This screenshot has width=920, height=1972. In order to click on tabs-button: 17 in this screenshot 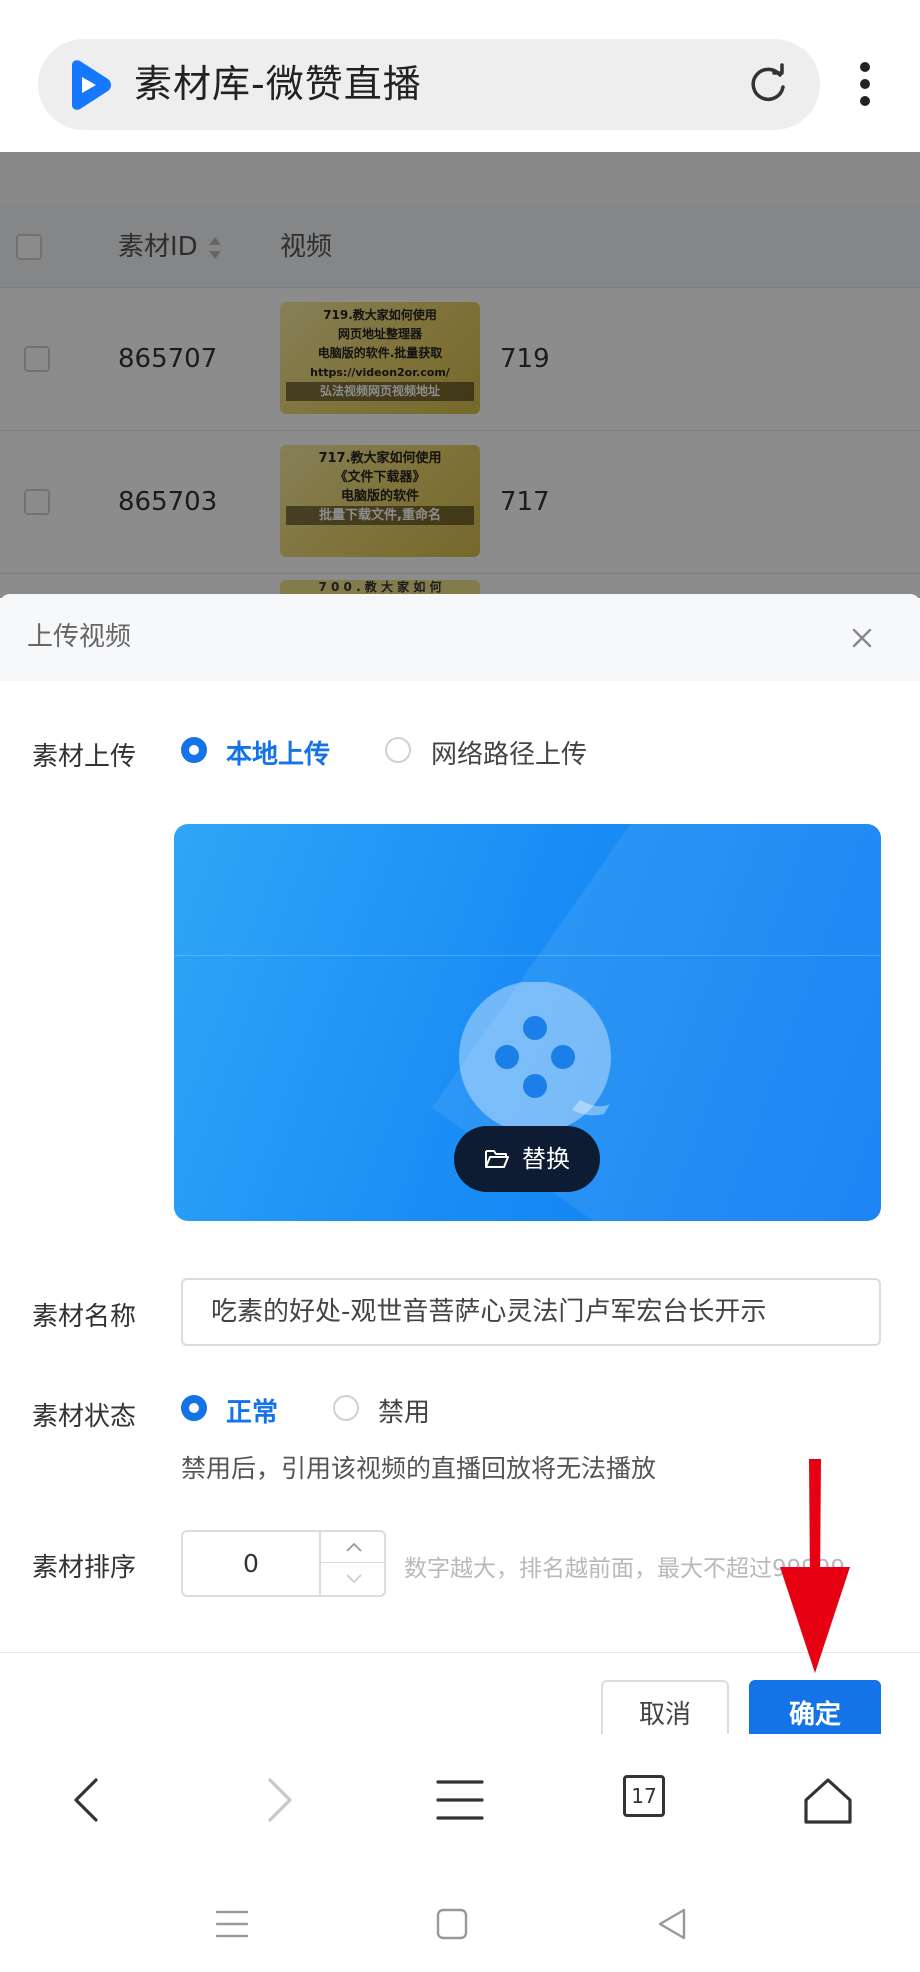, I will do `click(644, 1796)`.